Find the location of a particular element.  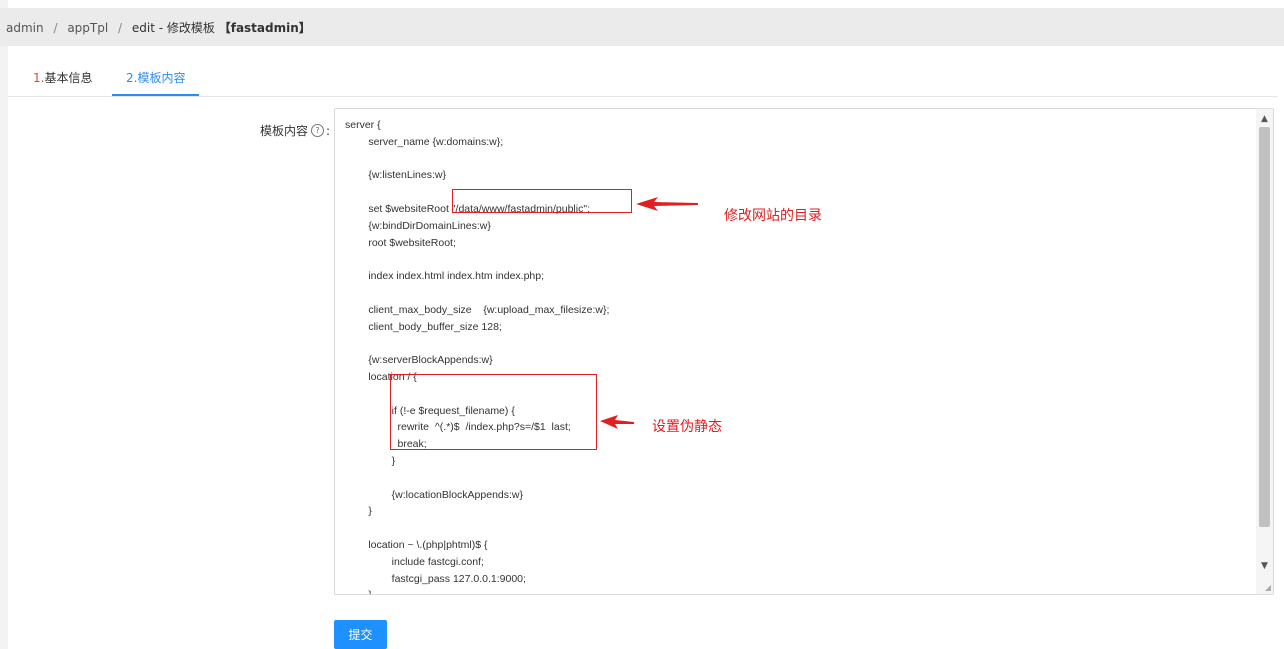

content-field-label: 模板内容?: is located at coordinates (280, 130).